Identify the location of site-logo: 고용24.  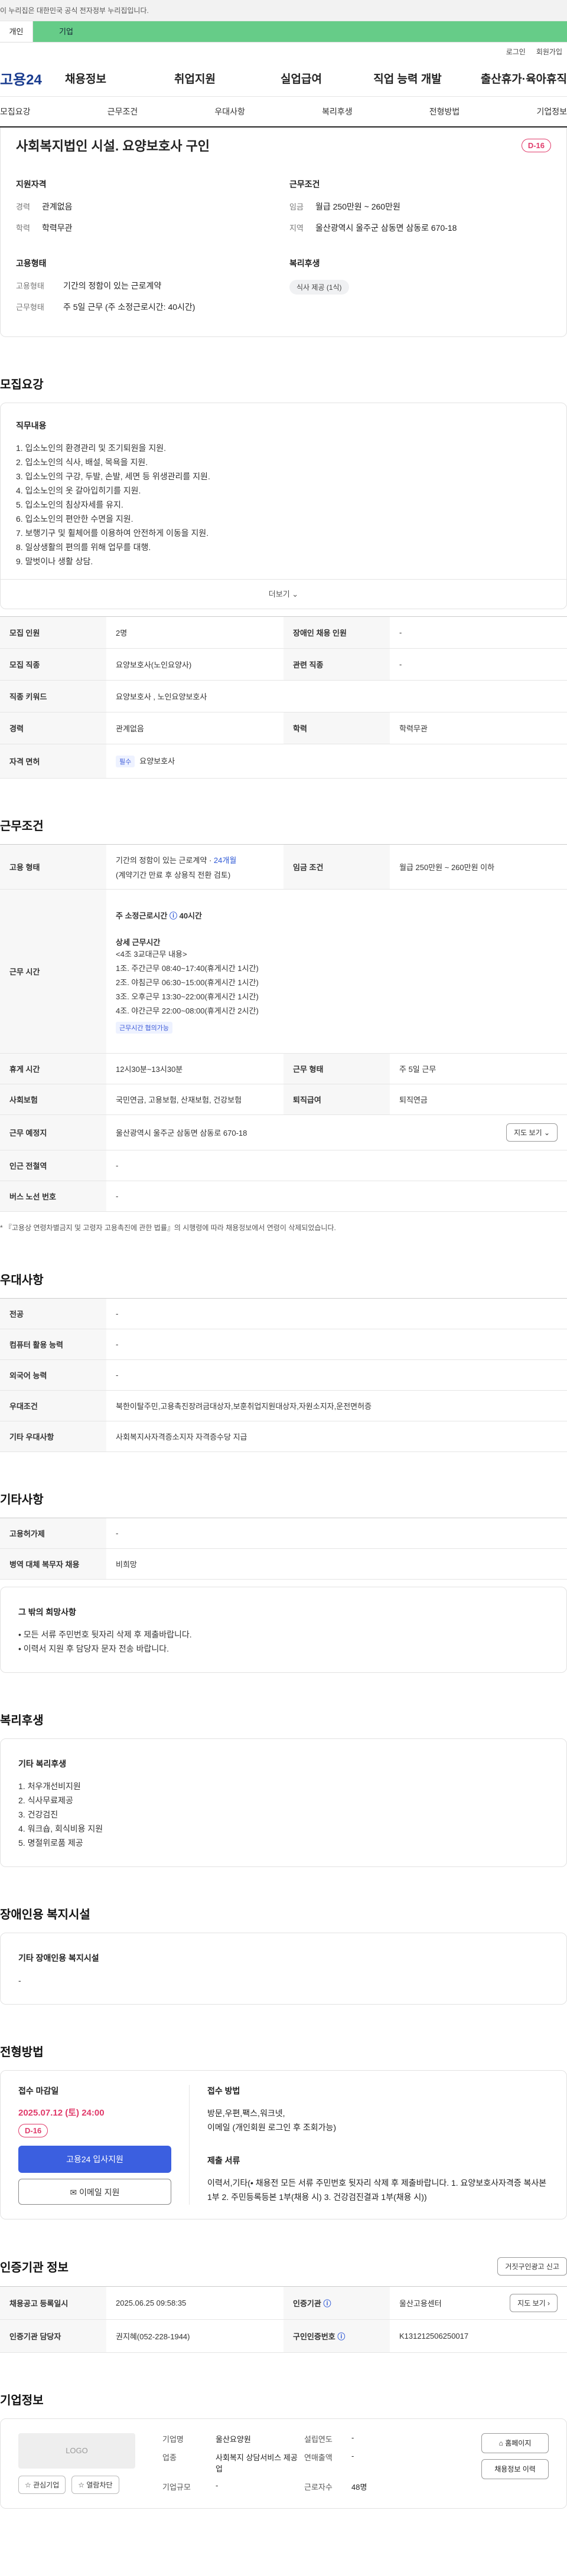
(32, 78).